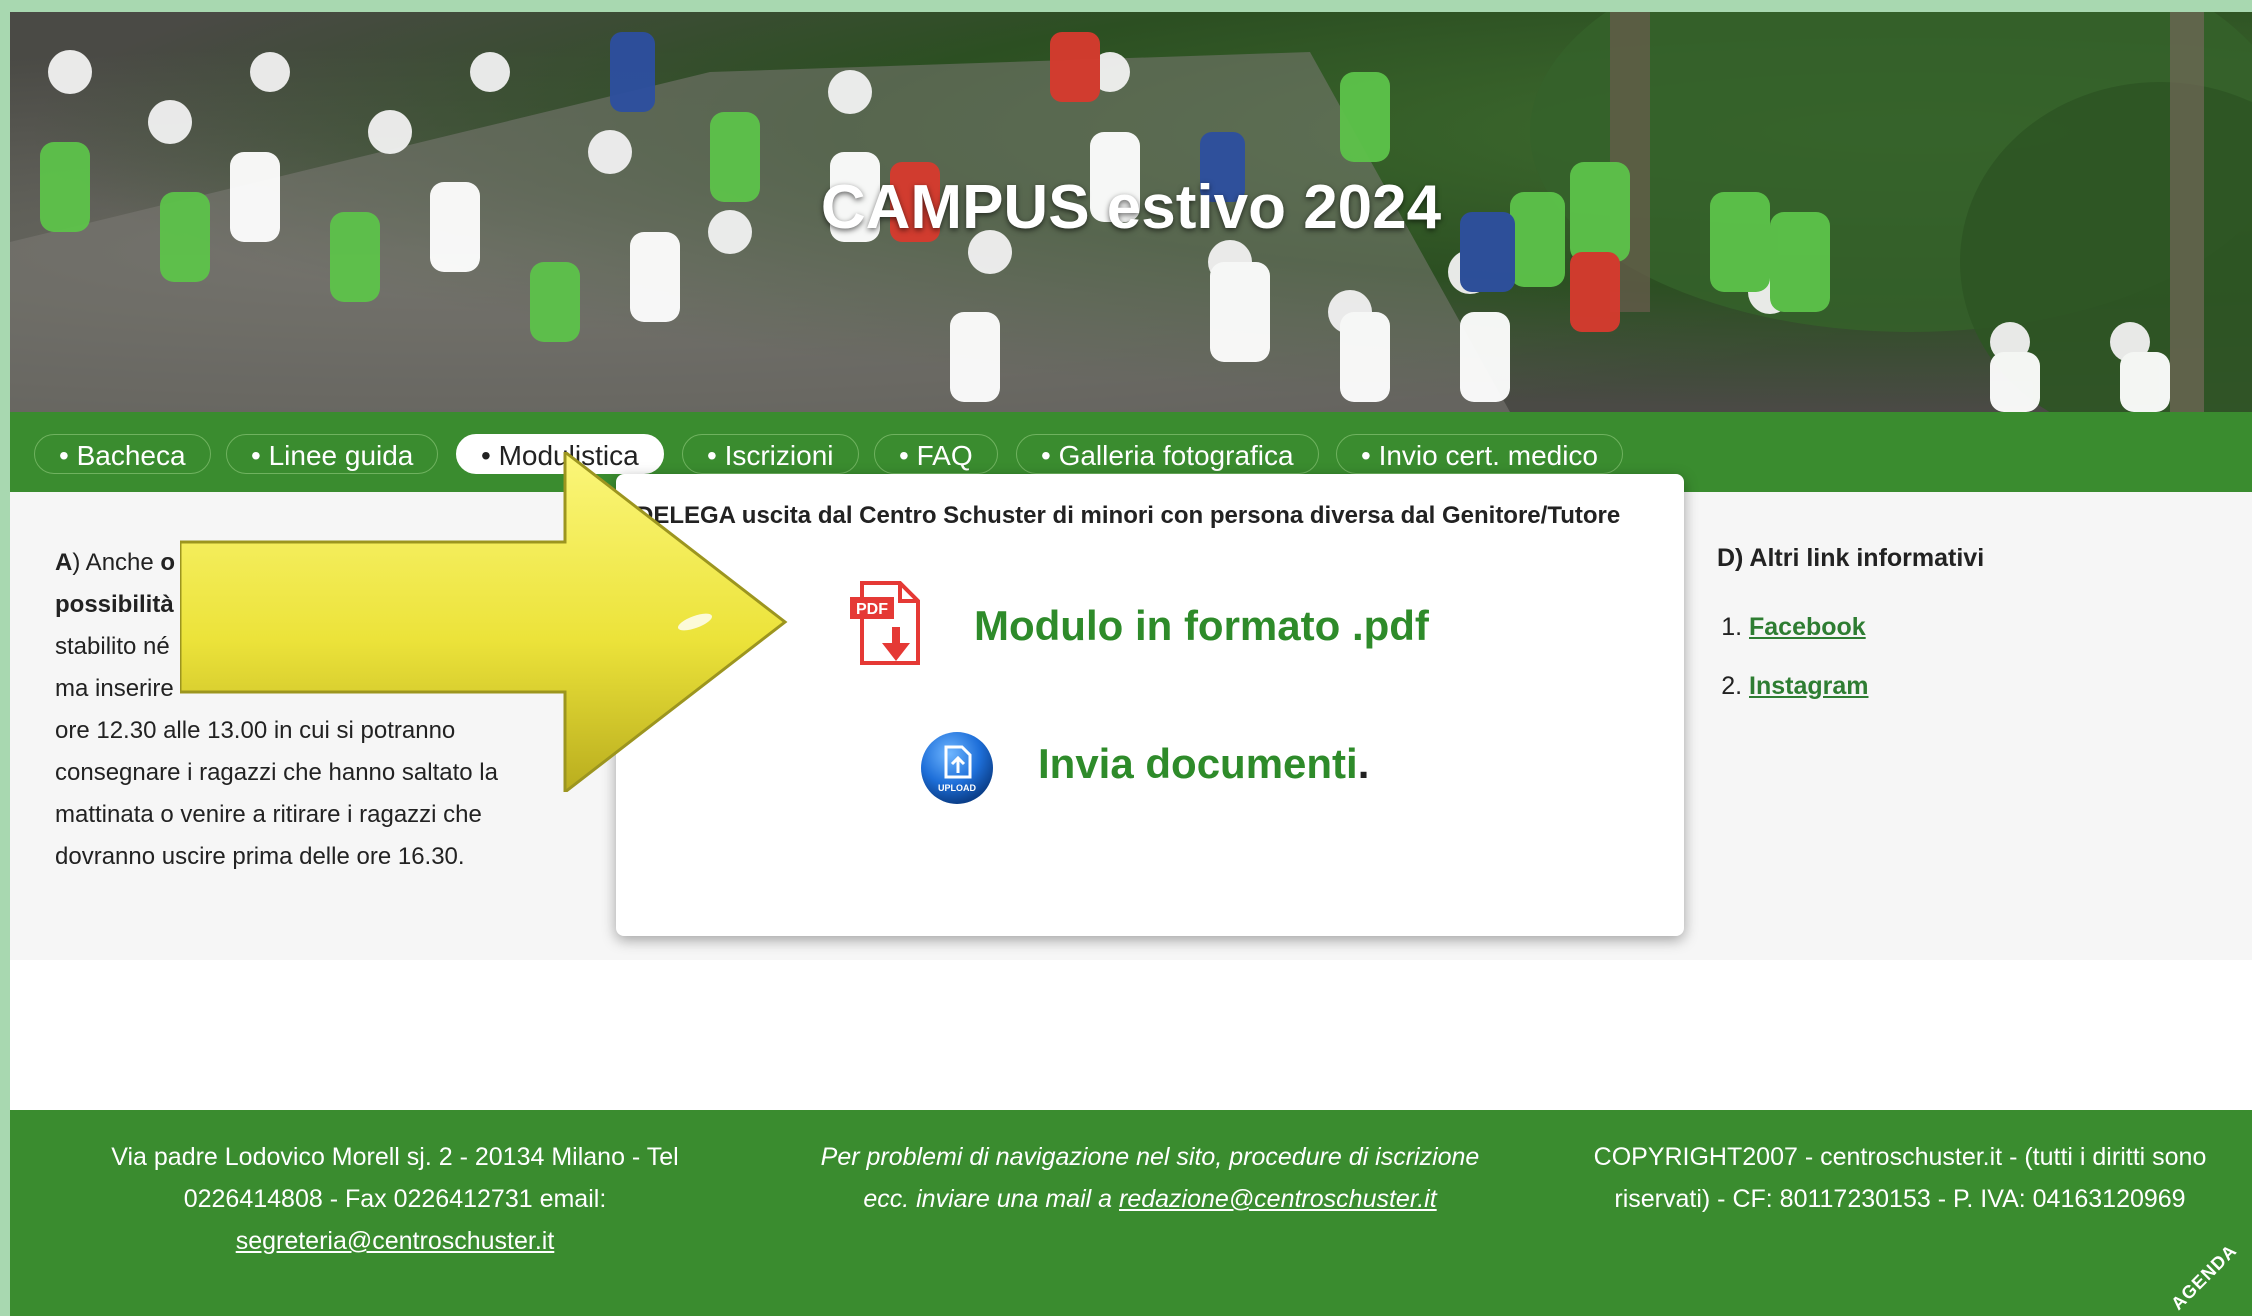 The image size is (2252, 1316). Describe the element at coordinates (1480, 454) in the screenshot. I see `tab-invio-cert-medico: • Invio cert. medico` at that location.